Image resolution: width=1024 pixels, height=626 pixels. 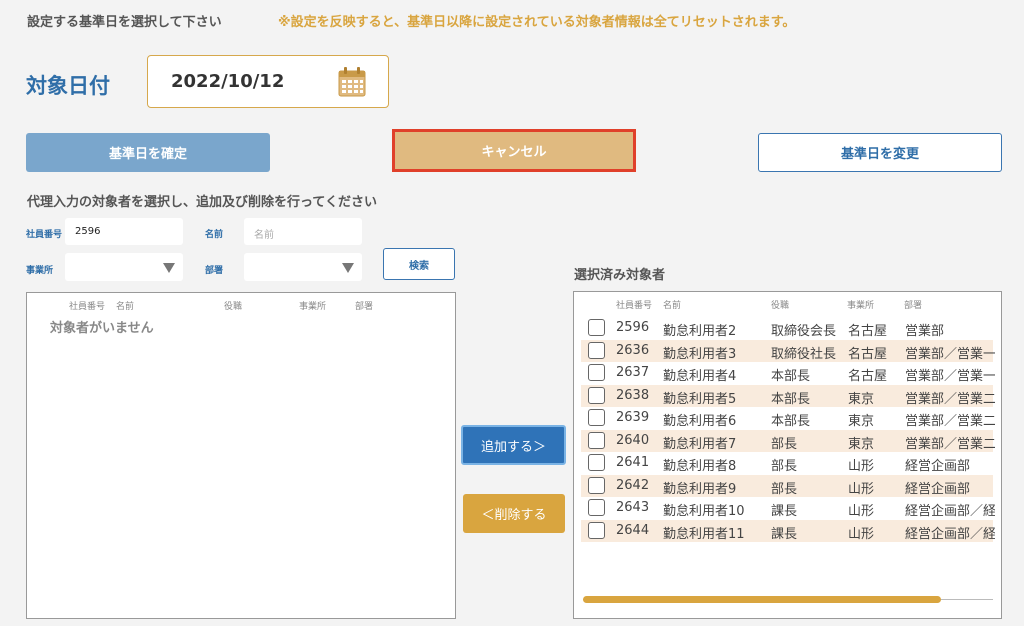 I want to click on cell-employee-no: 2641, so click(x=633, y=462).